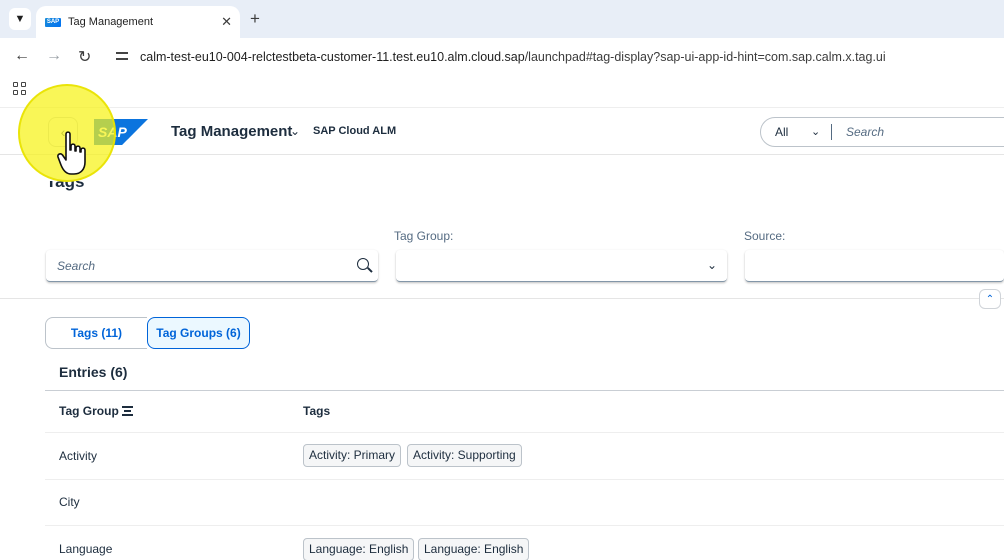 This screenshot has height=560, width=1004. What do you see at coordinates (874, 266) in the screenshot?
I see `source-select` at bounding box center [874, 266].